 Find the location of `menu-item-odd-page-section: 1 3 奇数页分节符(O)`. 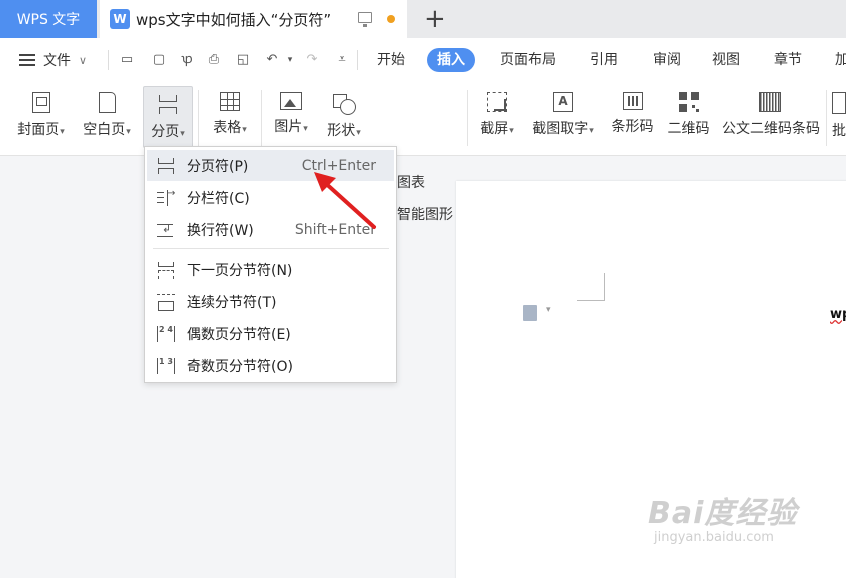

menu-item-odd-page-section: 1 3 奇数页分节符(O) is located at coordinates (270, 365).